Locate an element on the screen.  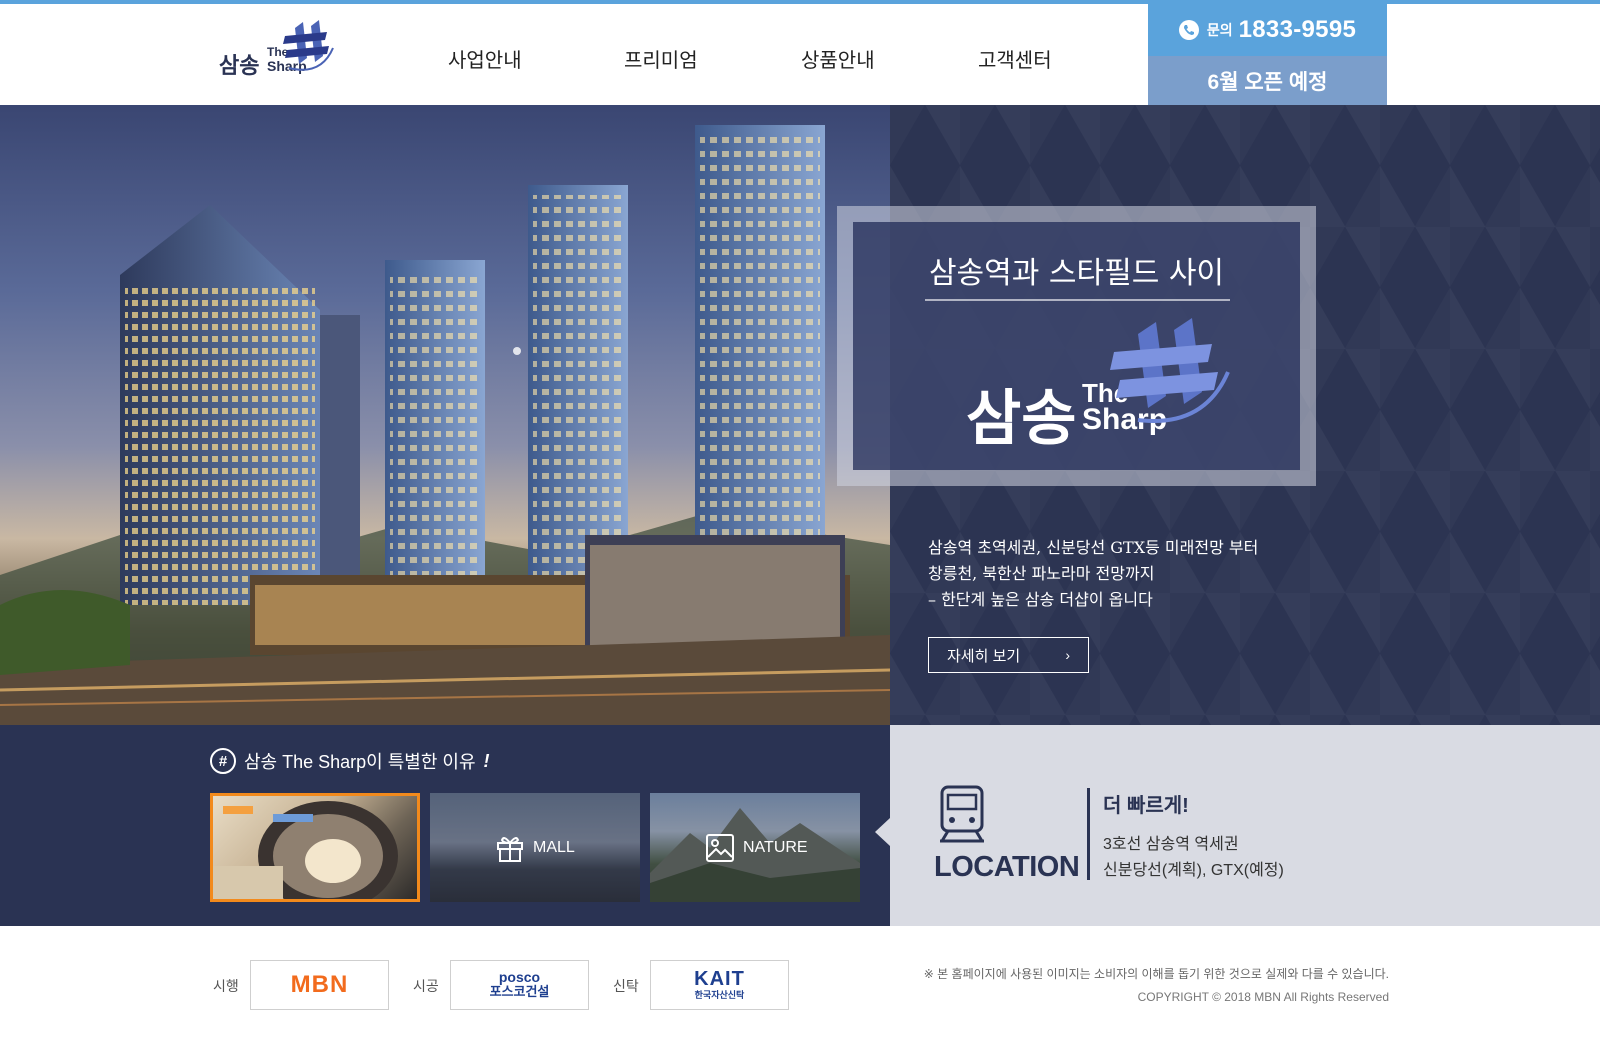
more-details-button: 자세히 보기 › is located at coordinates (1008, 655).